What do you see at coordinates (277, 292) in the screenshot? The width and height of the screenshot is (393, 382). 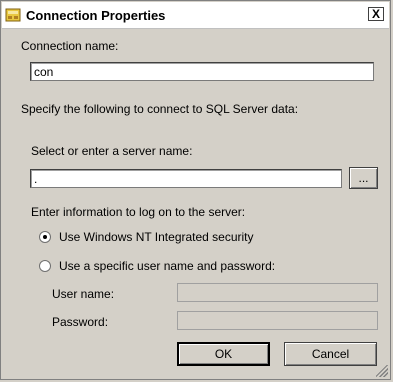 I see `username-input` at bounding box center [277, 292].